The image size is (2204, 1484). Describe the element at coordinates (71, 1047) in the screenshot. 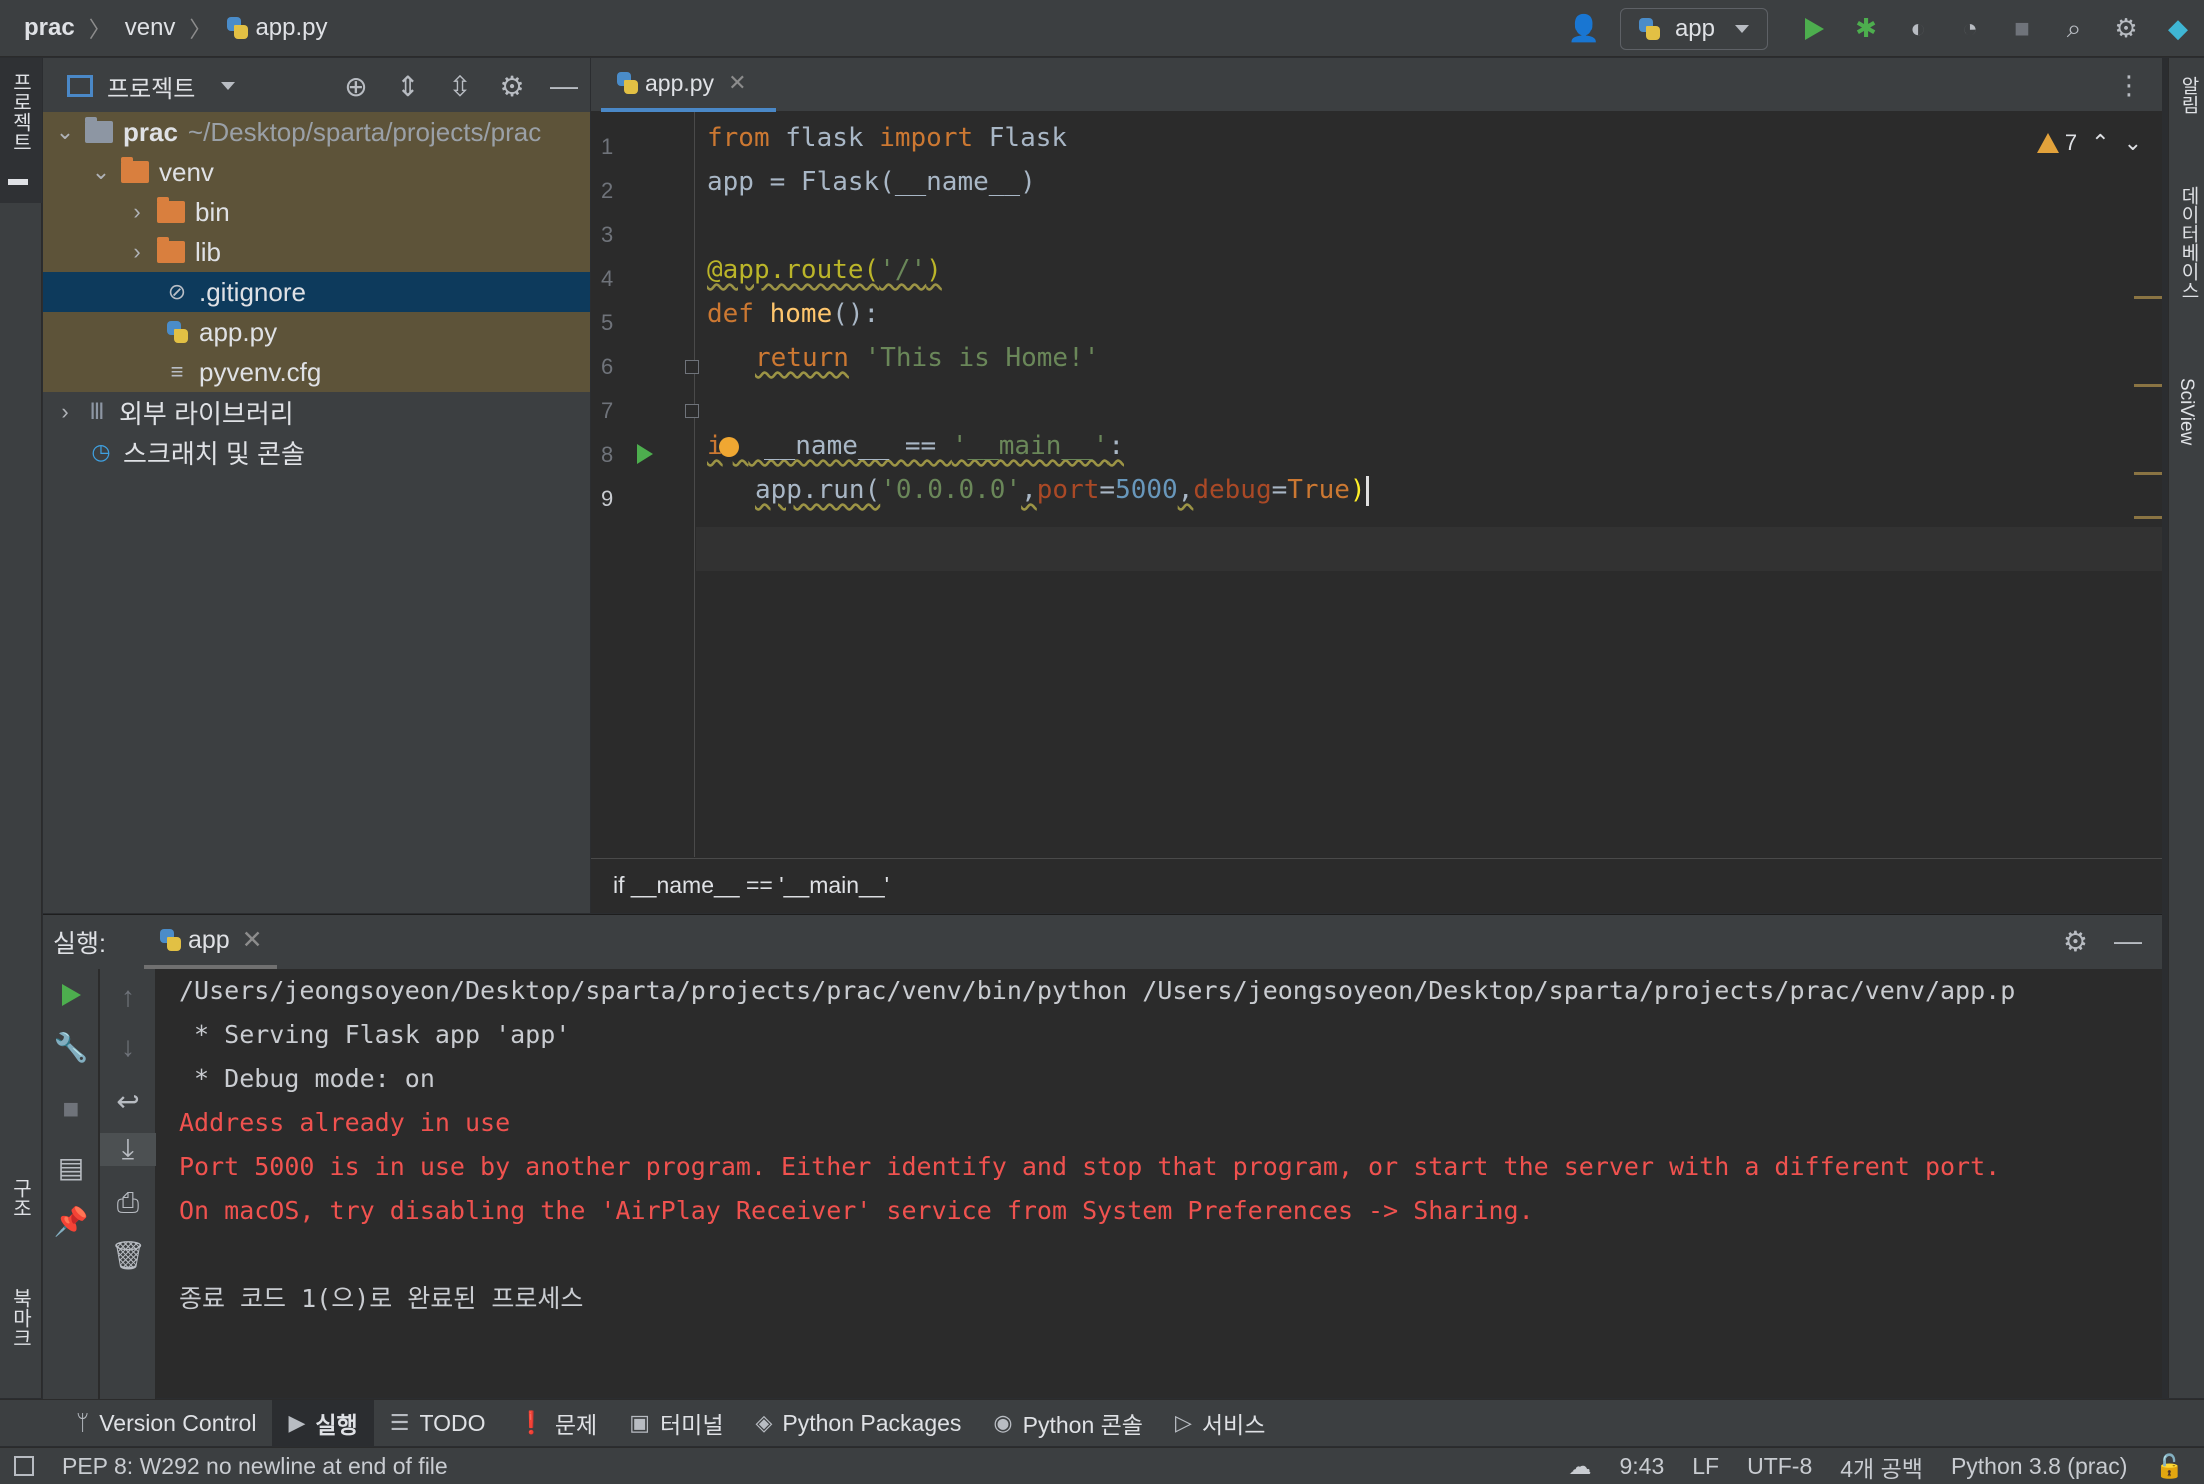

I see `wrench-icon: 🔧` at that location.